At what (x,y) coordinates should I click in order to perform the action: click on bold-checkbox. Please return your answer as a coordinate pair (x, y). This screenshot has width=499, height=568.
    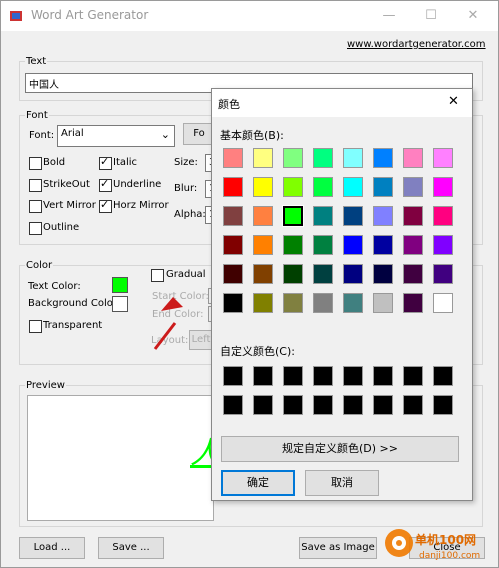
    Looking at the image, I should click on (35, 163).